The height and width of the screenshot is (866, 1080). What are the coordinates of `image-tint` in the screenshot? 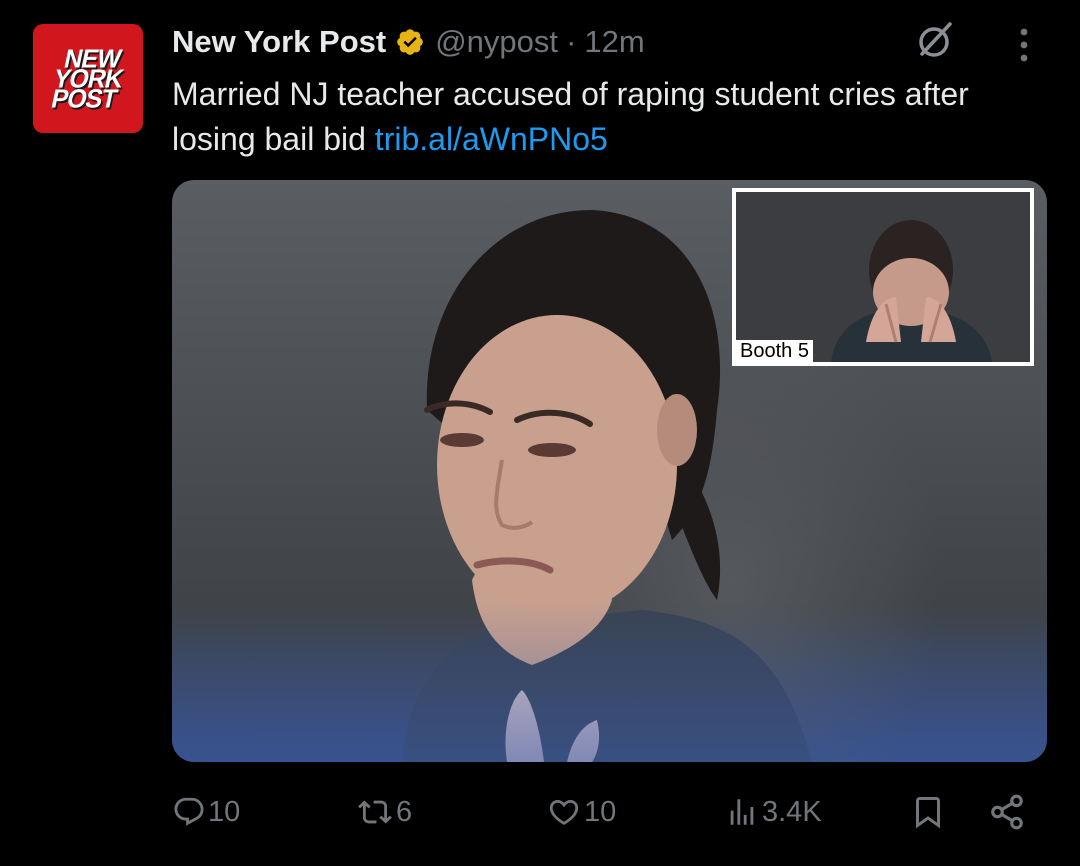 It's located at (609, 682).